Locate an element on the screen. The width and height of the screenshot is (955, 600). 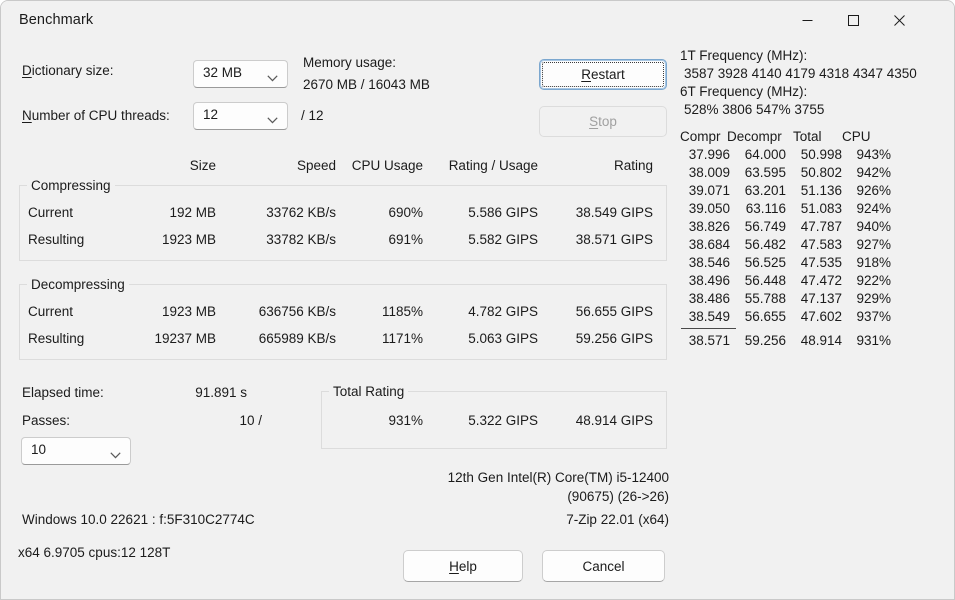
log-row-decompr: 63.201 is located at coordinates (765, 190).